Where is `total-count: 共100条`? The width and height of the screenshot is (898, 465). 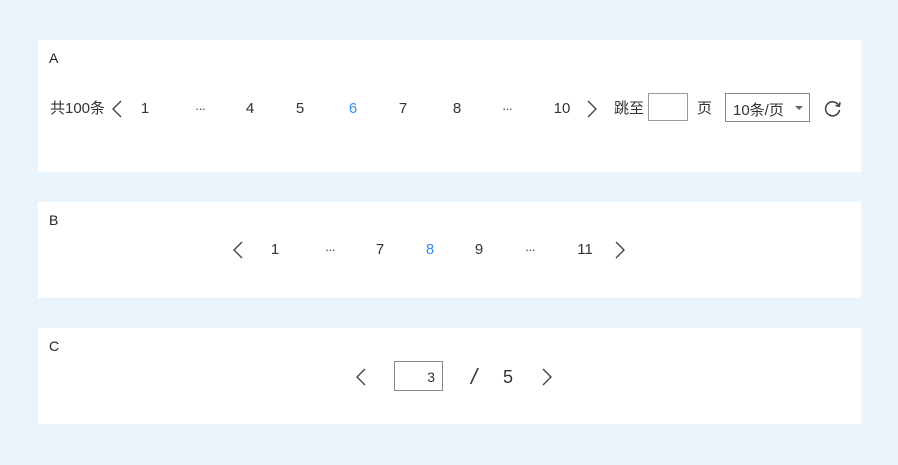 total-count: 共100条 is located at coordinates (78, 108).